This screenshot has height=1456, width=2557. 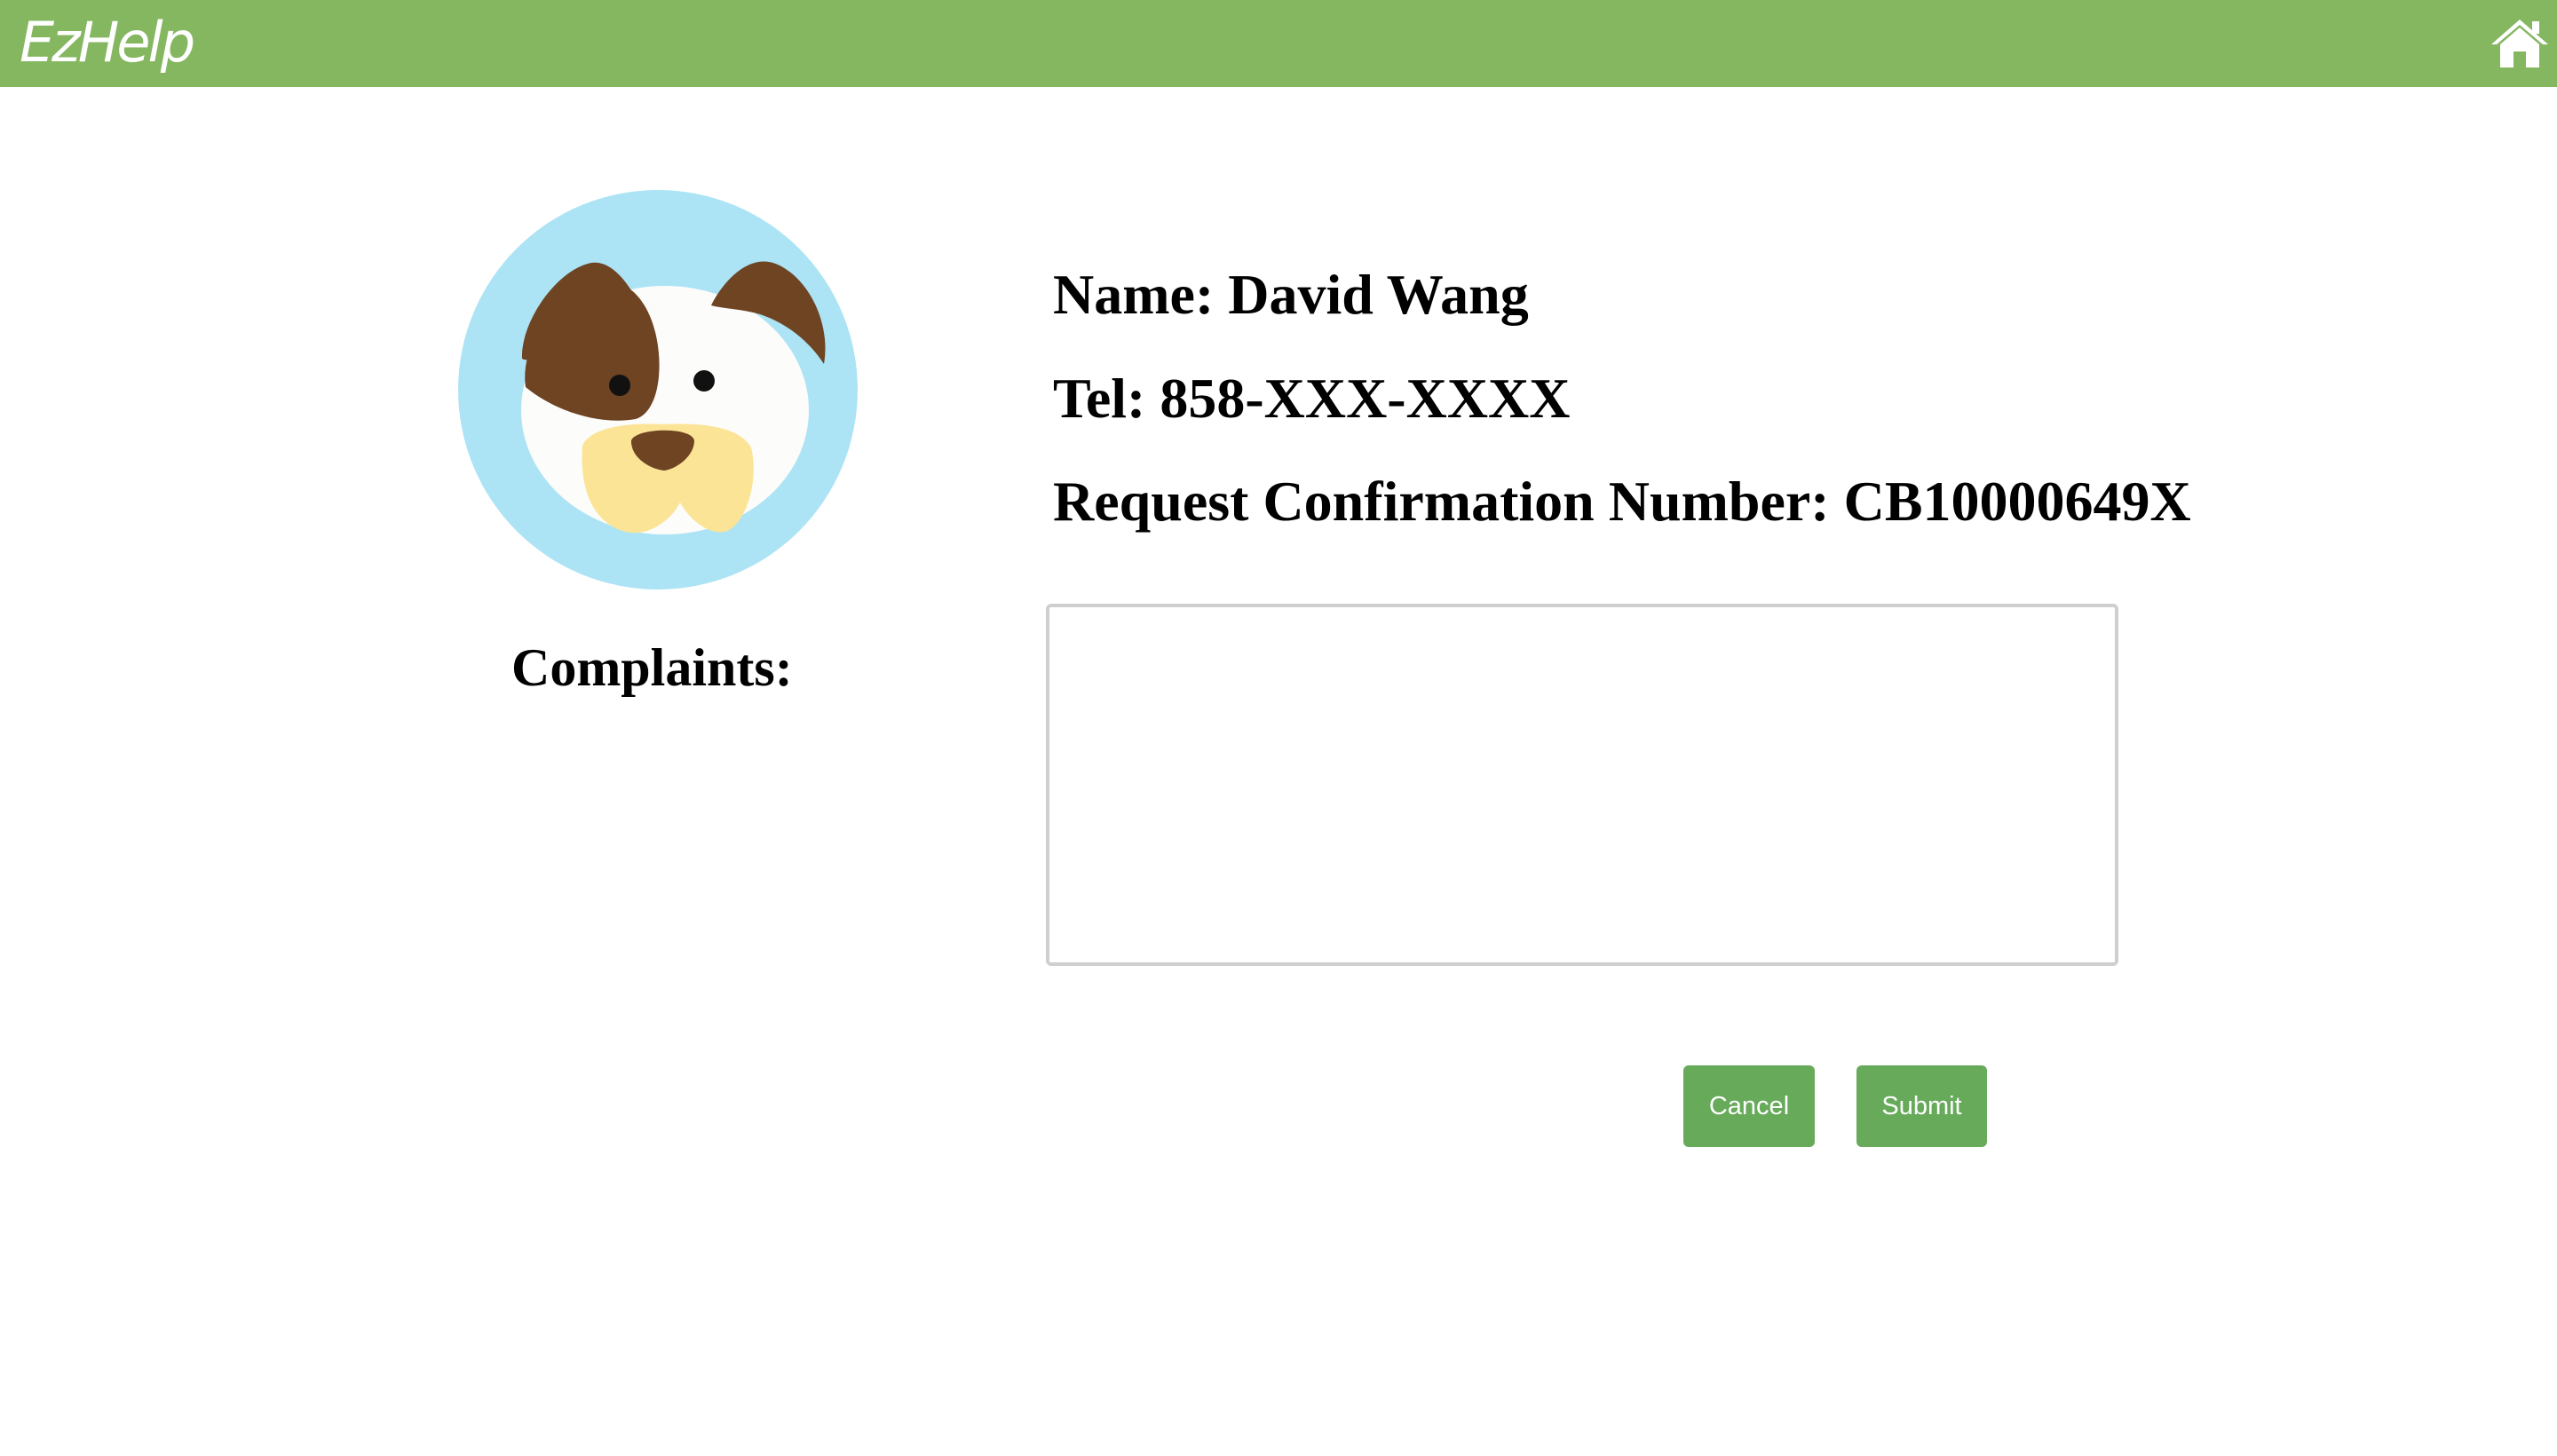 I want to click on customer-tel: Tel: 858-XXX-XXXX, so click(x=1312, y=398).